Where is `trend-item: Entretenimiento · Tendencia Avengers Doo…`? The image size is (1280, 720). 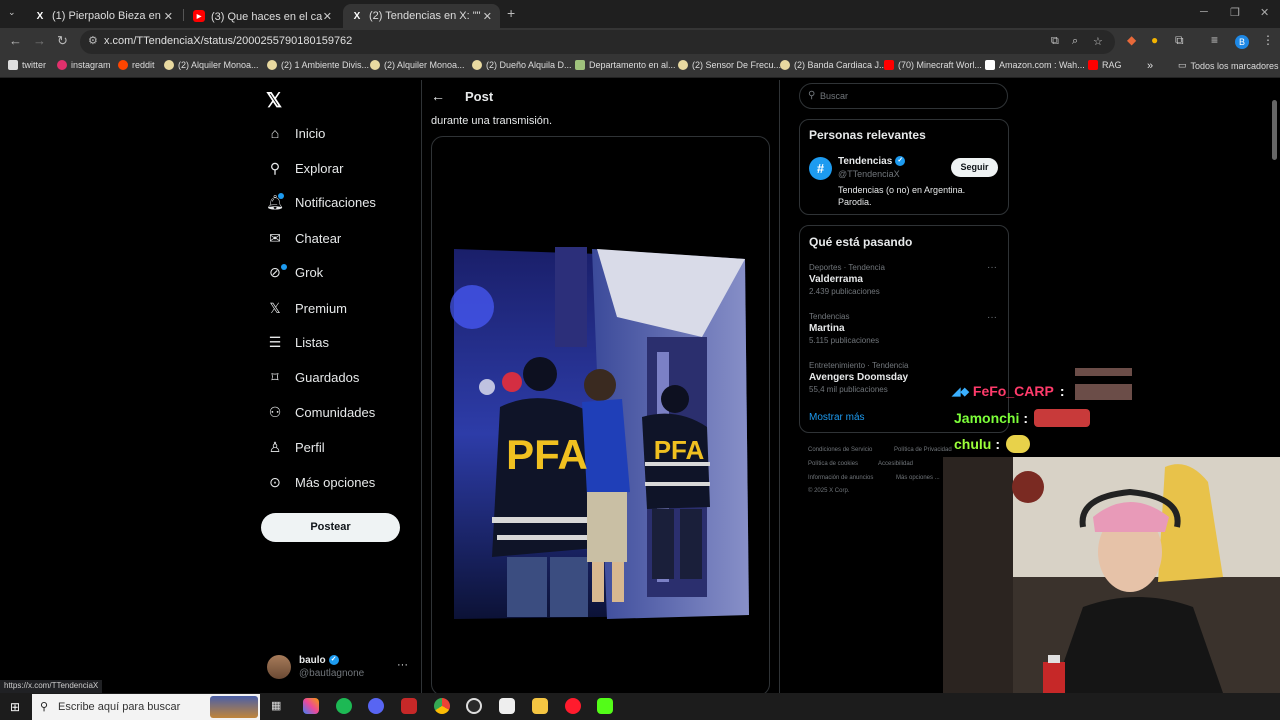
trend-item: Entretenimiento · Tendencia Avengers Doo… is located at coordinates (858, 377).